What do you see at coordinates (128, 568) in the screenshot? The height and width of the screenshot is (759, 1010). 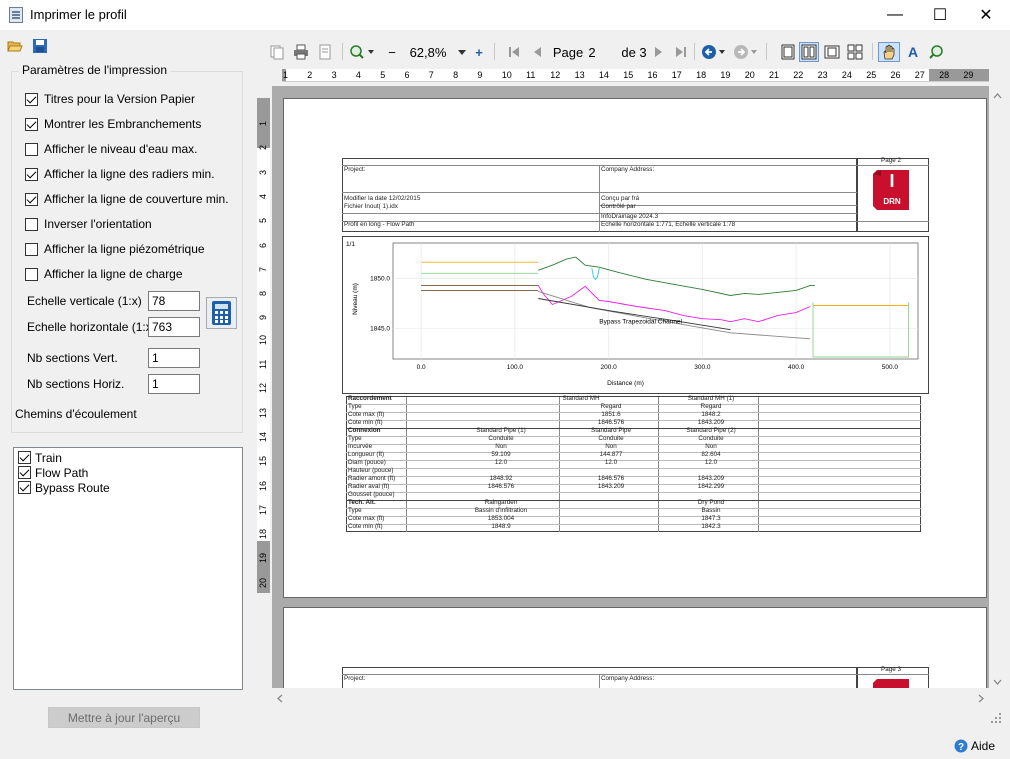 I see `flow-paths-list: Train Flow Path Bypass Route` at bounding box center [128, 568].